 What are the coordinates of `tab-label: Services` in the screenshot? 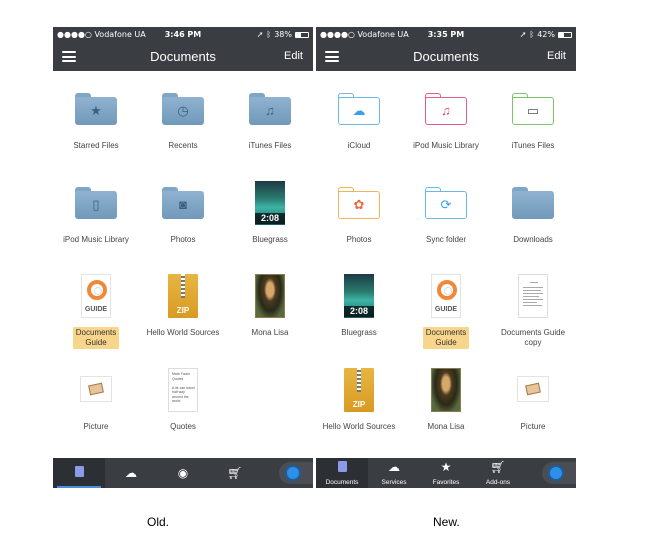 It's located at (394, 482).